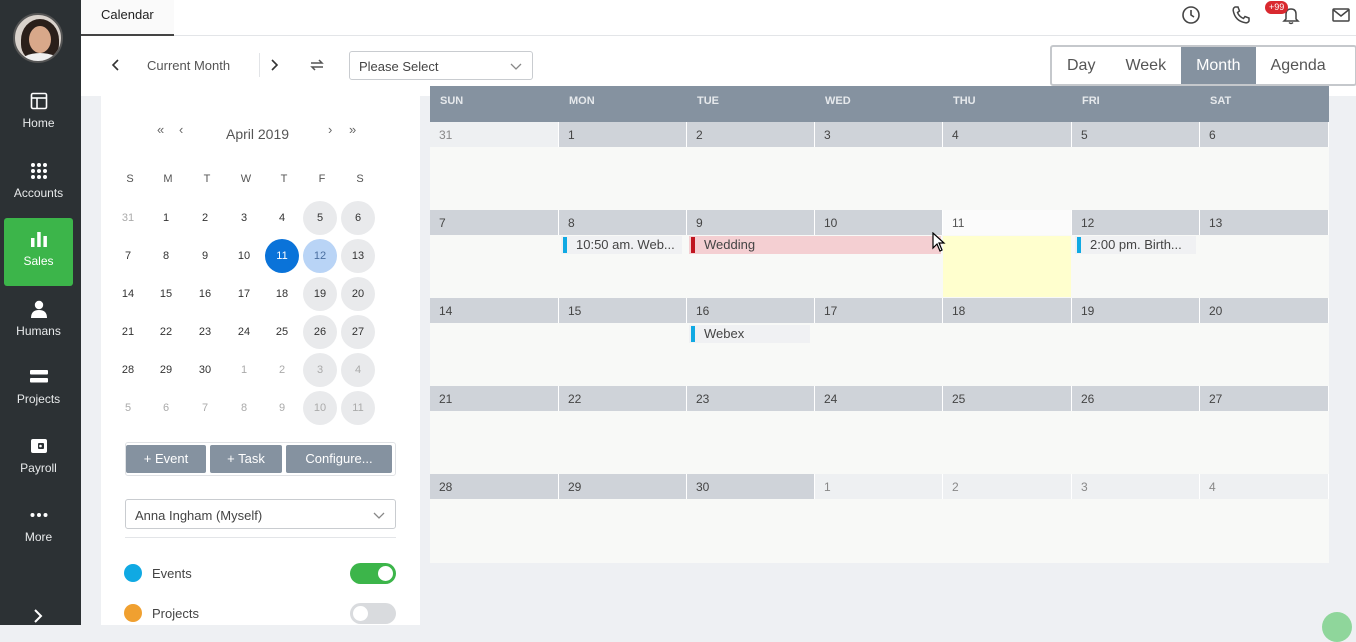 This screenshot has height=642, width=1356. What do you see at coordinates (38, 114) in the screenshot?
I see `sidebar-item-home: Home` at bounding box center [38, 114].